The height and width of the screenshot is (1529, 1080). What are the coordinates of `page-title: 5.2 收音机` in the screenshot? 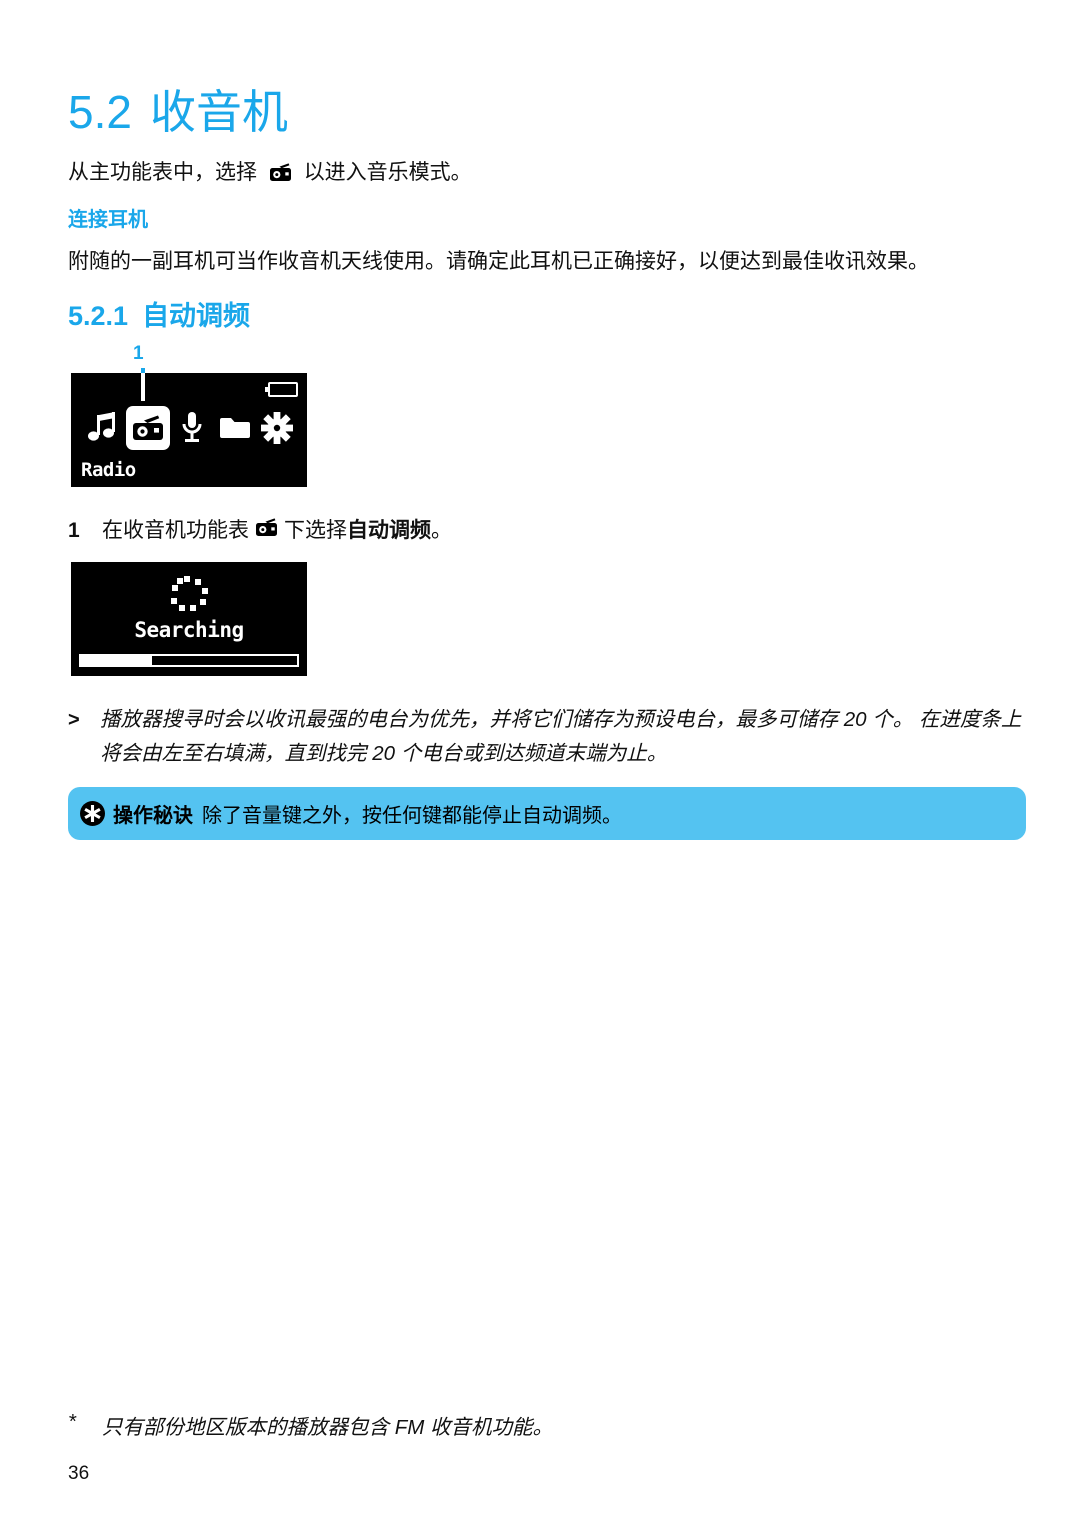 It's located at (178, 109).